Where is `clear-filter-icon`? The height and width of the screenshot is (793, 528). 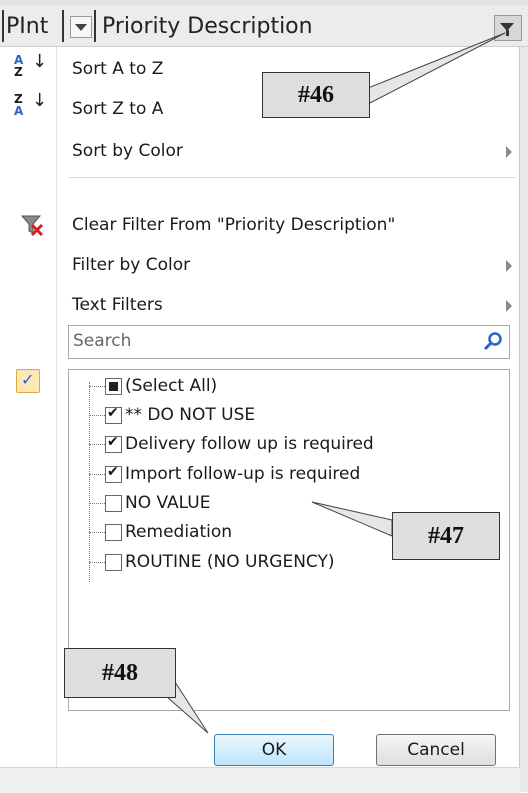 clear-filter-icon is located at coordinates (32, 226).